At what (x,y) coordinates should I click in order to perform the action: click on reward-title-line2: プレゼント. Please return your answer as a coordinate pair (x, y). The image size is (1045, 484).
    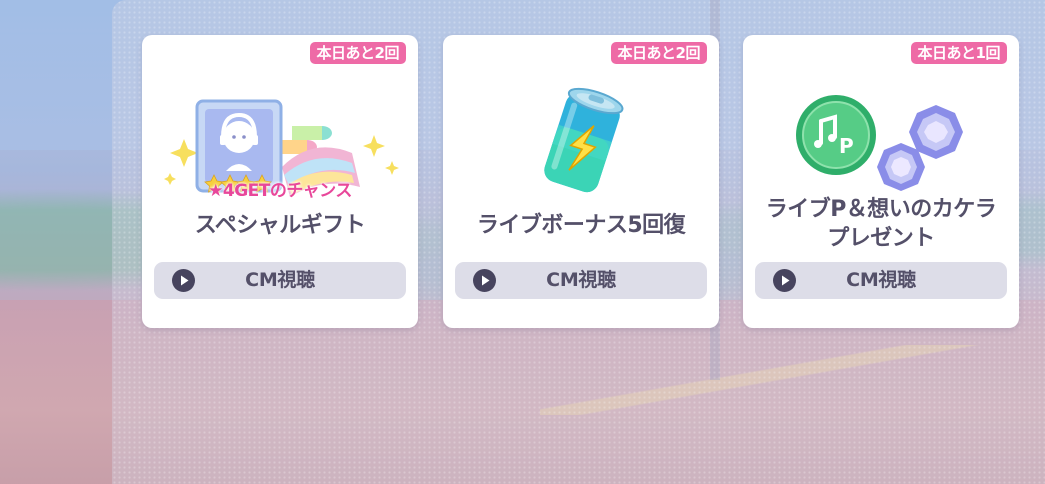
    Looking at the image, I should click on (881, 238).